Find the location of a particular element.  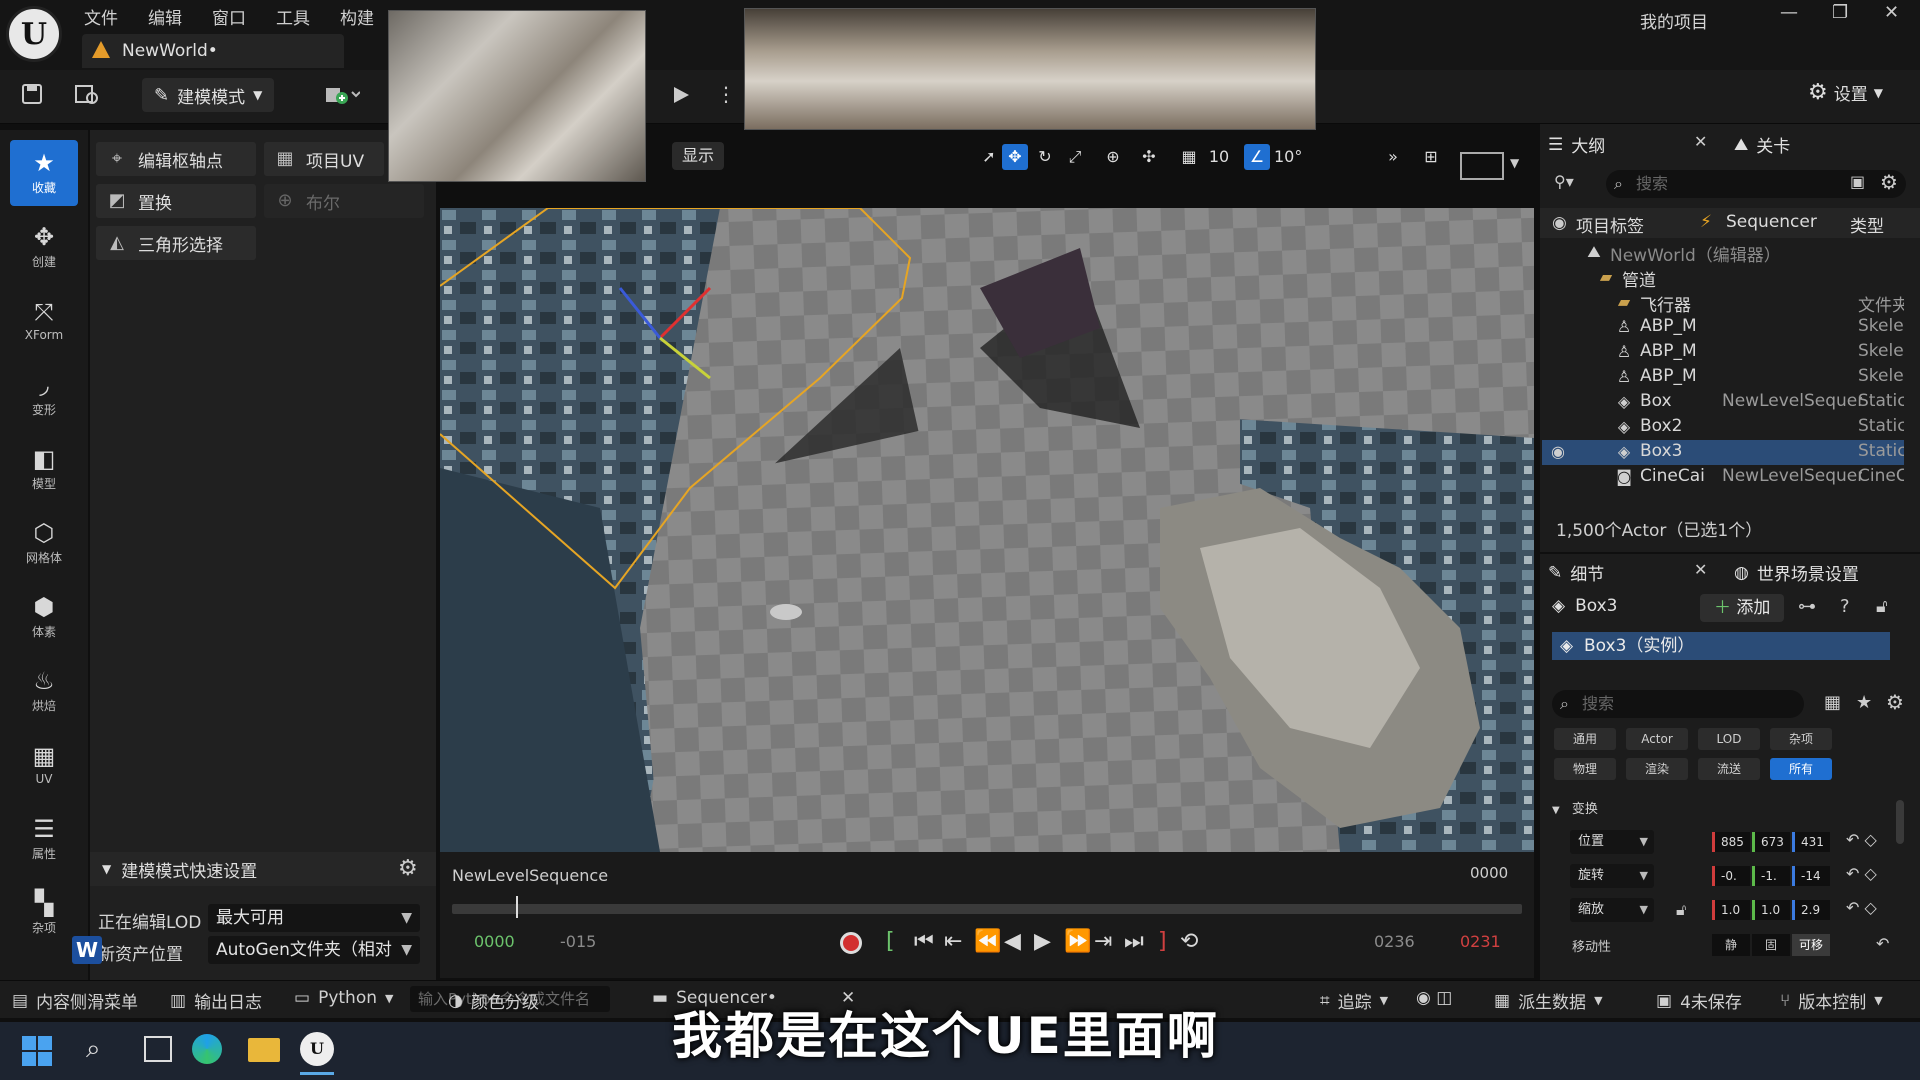

mode-selector: ✎ 建模模式 ▼ is located at coordinates (208, 95).